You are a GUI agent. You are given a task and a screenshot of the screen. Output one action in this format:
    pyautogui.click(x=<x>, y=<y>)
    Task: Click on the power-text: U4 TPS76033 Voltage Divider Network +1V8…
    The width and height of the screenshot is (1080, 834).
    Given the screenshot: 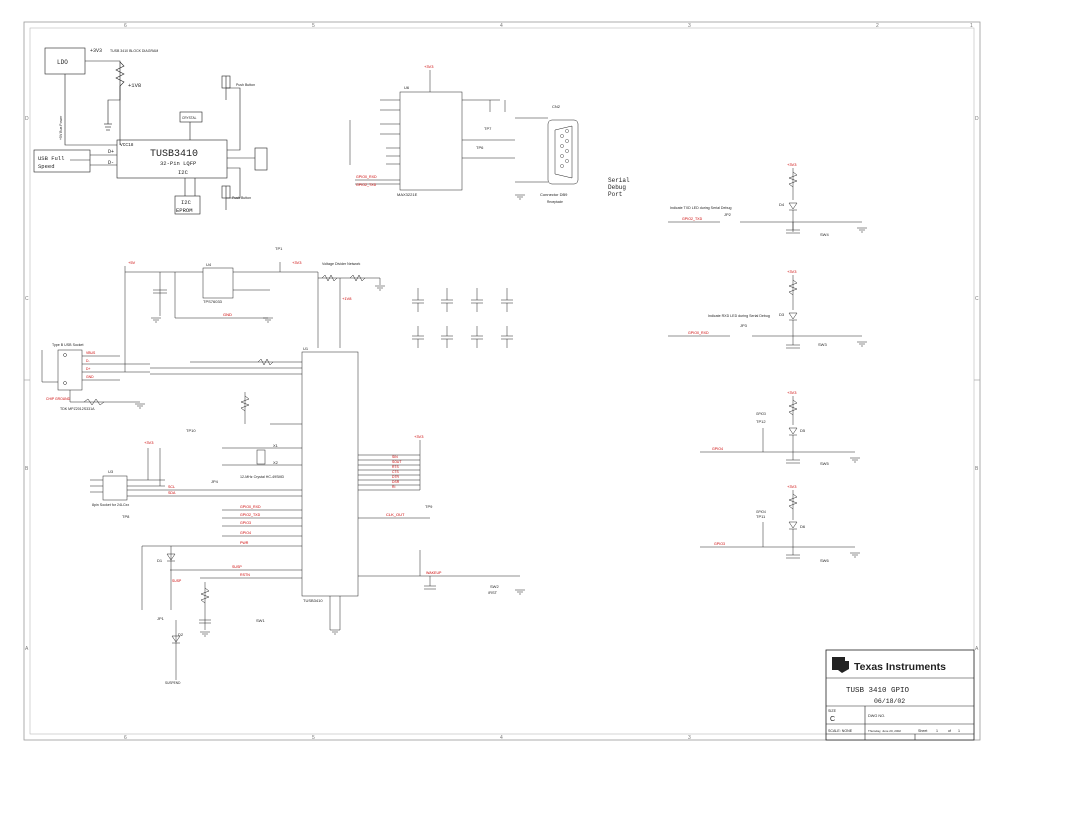 What is the action you would take?
    pyautogui.click(x=244, y=281)
    